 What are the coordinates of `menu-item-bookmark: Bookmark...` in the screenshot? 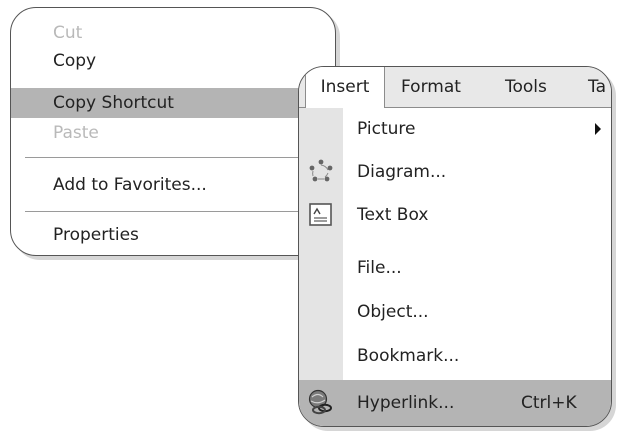 It's located at (455, 356).